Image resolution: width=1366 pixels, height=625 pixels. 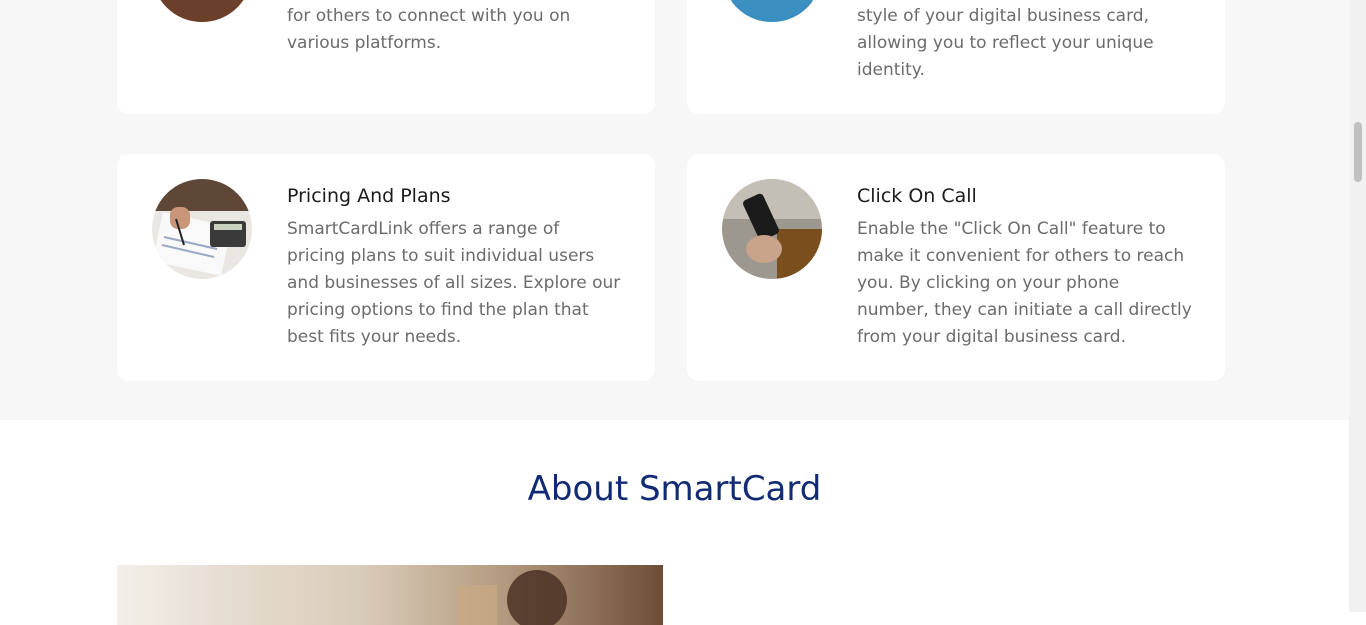 What do you see at coordinates (390, 595) in the screenshot?
I see `about-photo-icon` at bounding box center [390, 595].